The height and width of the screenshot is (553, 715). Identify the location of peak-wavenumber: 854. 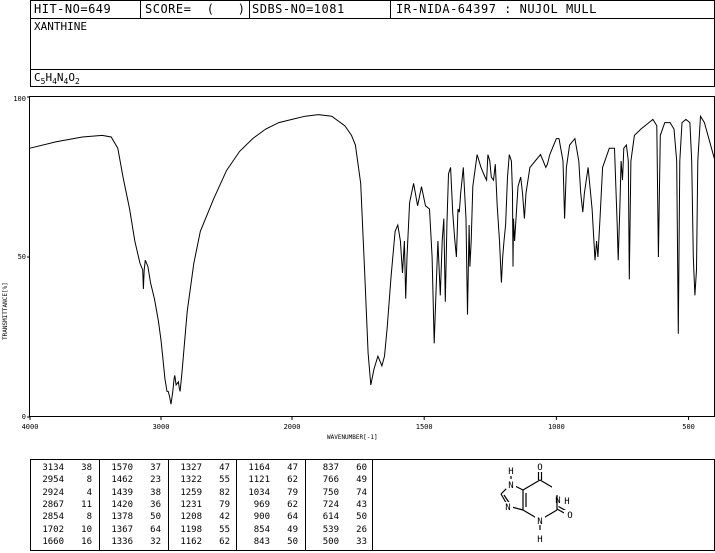
(261, 529).